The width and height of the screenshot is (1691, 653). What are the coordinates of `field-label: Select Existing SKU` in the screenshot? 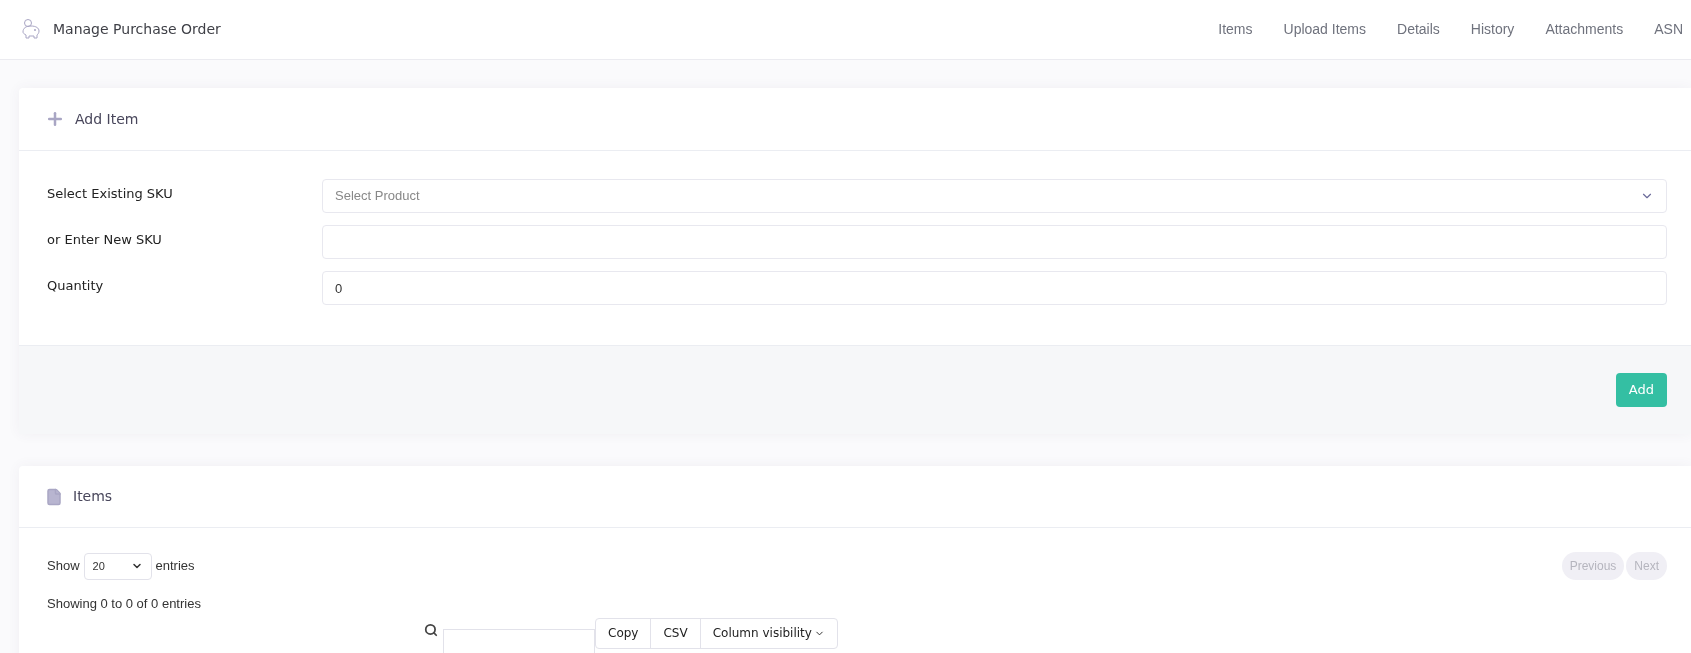 It's located at (110, 194).